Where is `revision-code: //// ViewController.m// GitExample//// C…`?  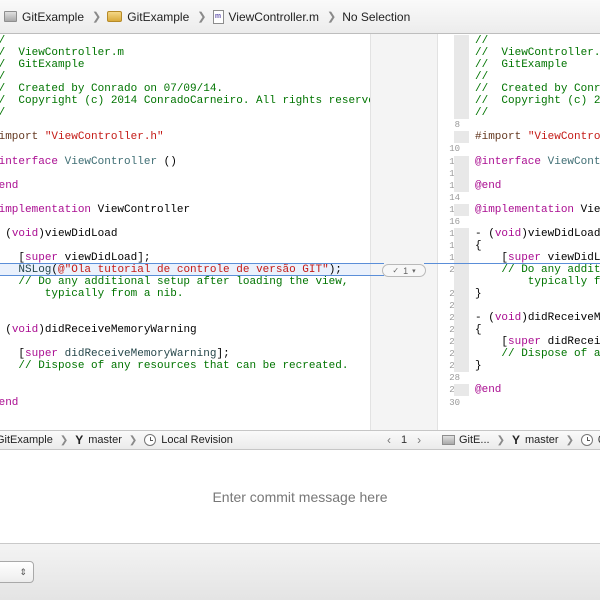 revision-code: //// ViewController.m// GitExample//// C… is located at coordinates (537, 232).